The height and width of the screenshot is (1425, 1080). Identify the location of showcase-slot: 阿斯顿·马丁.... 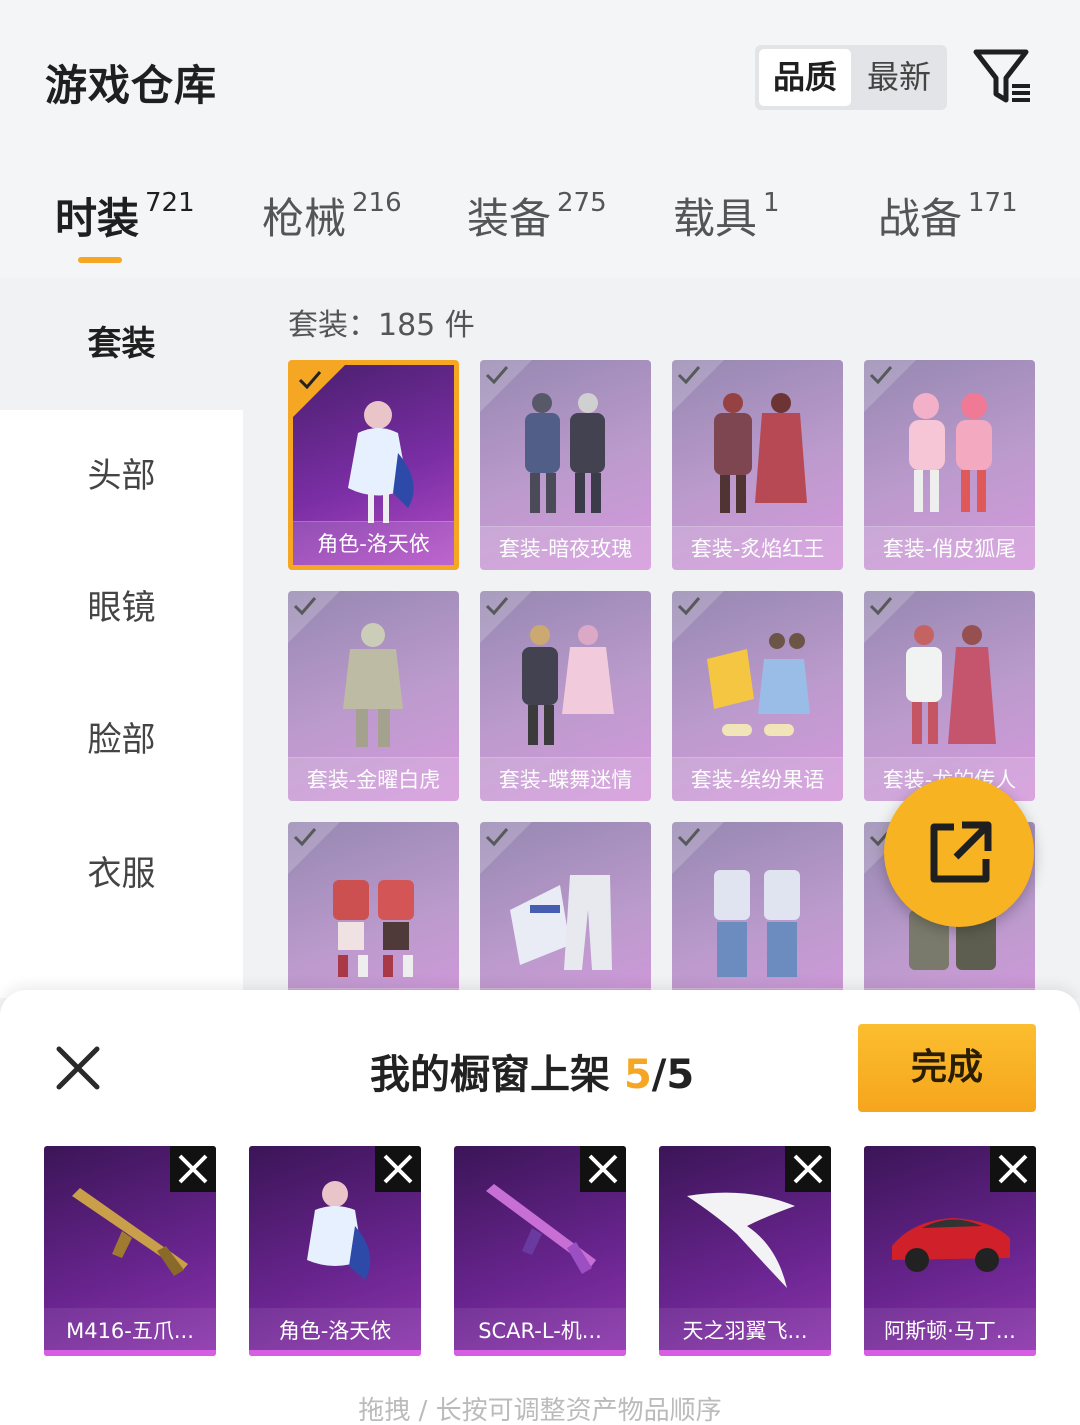
(950, 1251).